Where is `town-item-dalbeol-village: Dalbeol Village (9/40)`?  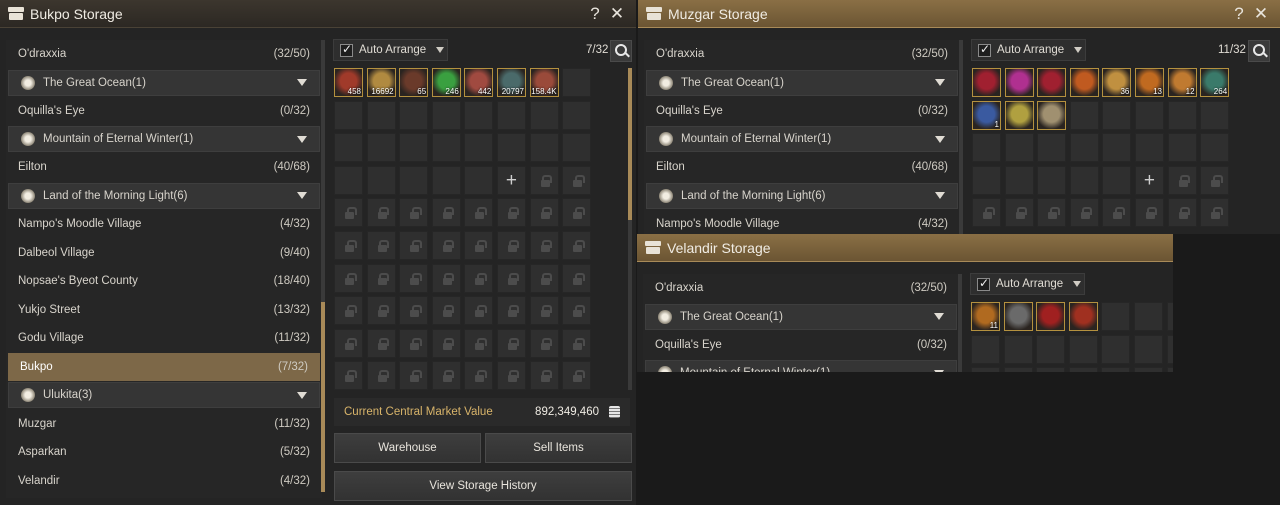 town-item-dalbeol-village: Dalbeol Village (9/40) is located at coordinates (164, 252).